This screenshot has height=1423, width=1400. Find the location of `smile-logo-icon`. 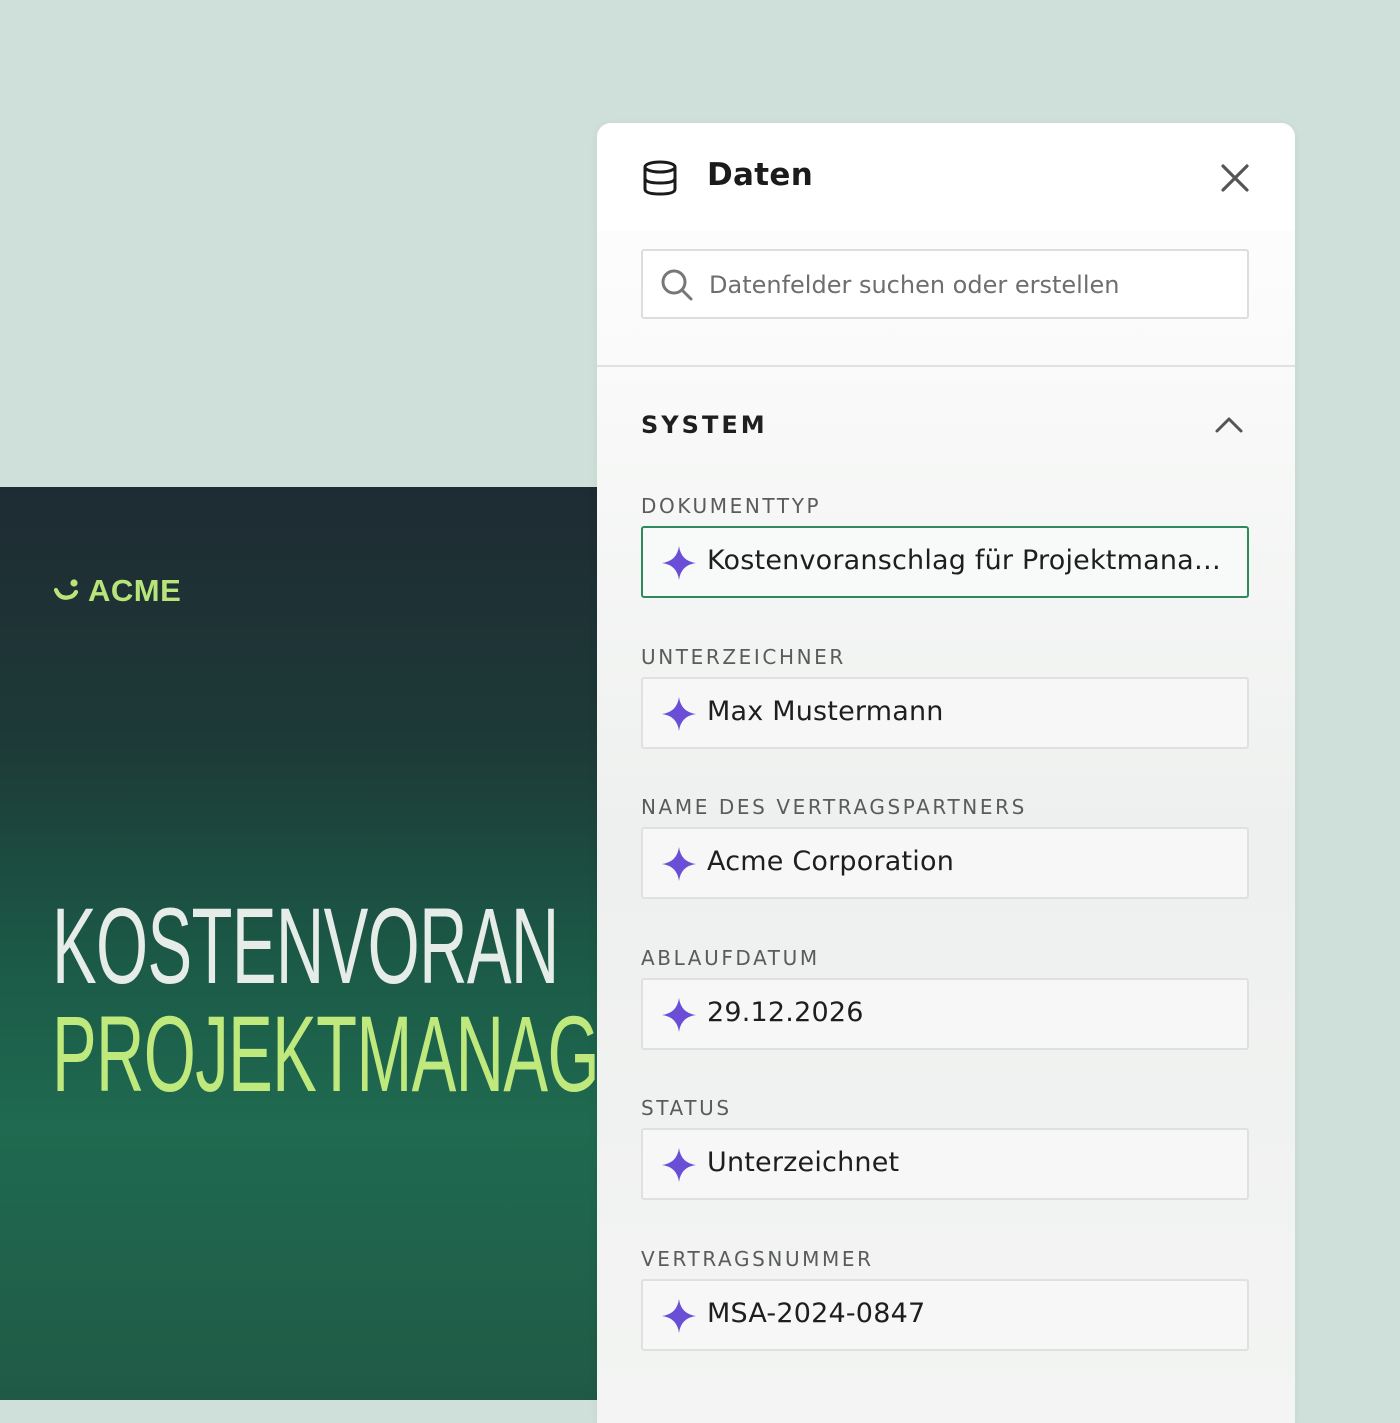

smile-logo-icon is located at coordinates (66, 589).